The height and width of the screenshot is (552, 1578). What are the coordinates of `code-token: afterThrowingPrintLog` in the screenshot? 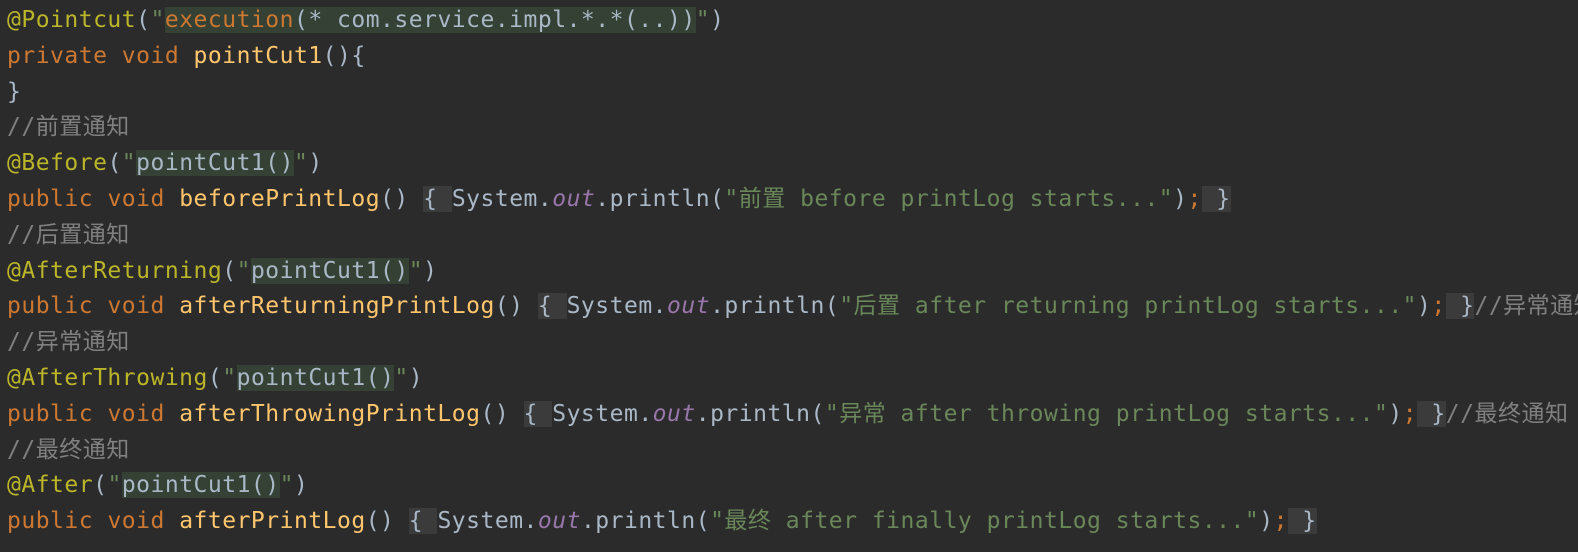 It's located at (330, 413).